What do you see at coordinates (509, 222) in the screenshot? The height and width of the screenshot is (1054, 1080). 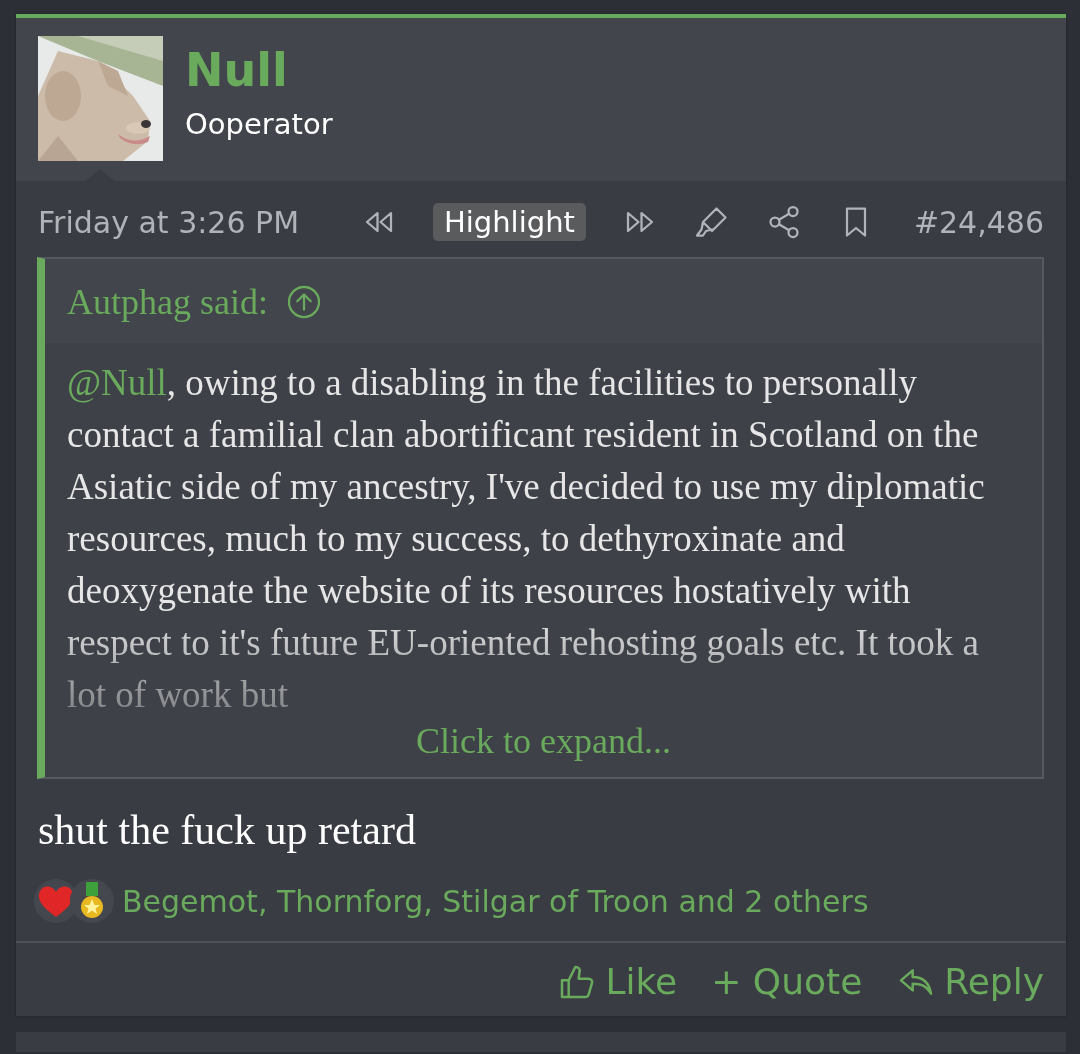 I see `highlight-button: Highlight` at bounding box center [509, 222].